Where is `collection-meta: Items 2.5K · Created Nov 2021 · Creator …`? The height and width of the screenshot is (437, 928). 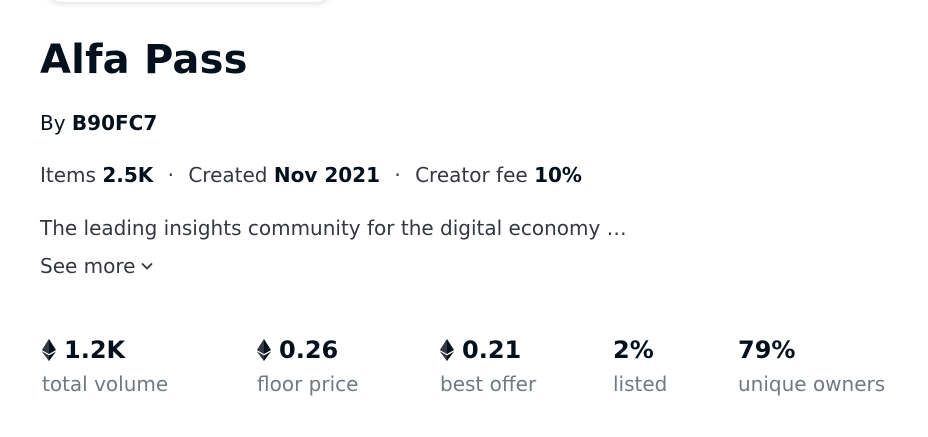 collection-meta: Items 2.5K · Created Nov 2021 · Creator … is located at coordinates (311, 175).